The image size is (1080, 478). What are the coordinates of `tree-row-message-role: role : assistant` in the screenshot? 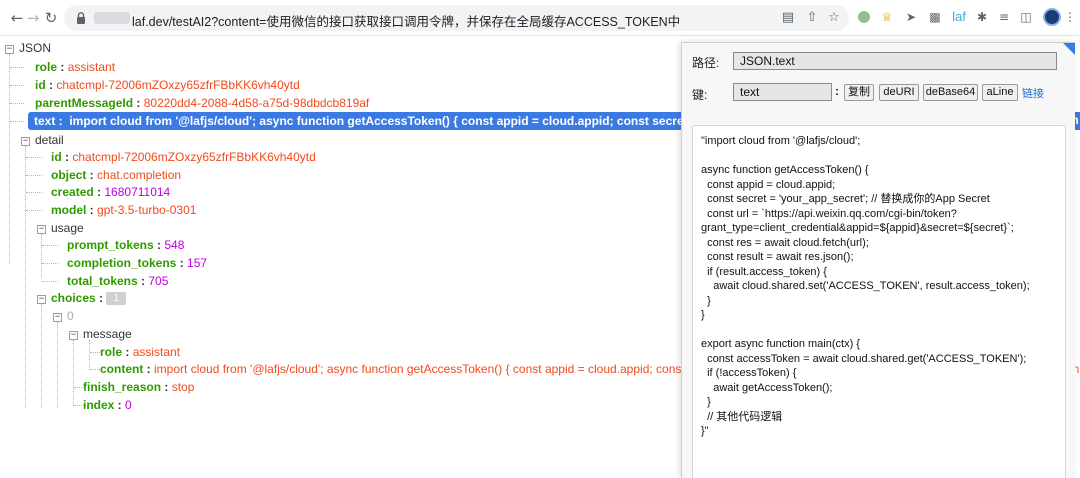 It's located at (140, 352).